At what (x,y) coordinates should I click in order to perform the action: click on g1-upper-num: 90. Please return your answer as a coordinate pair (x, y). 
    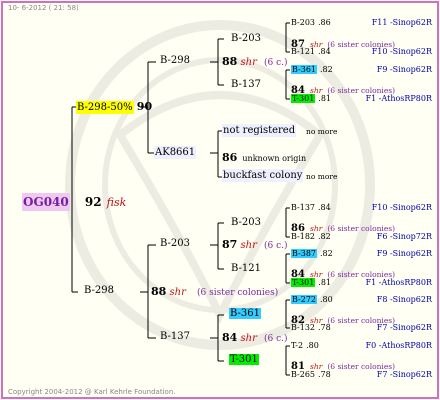
    Looking at the image, I should click on (144, 106).